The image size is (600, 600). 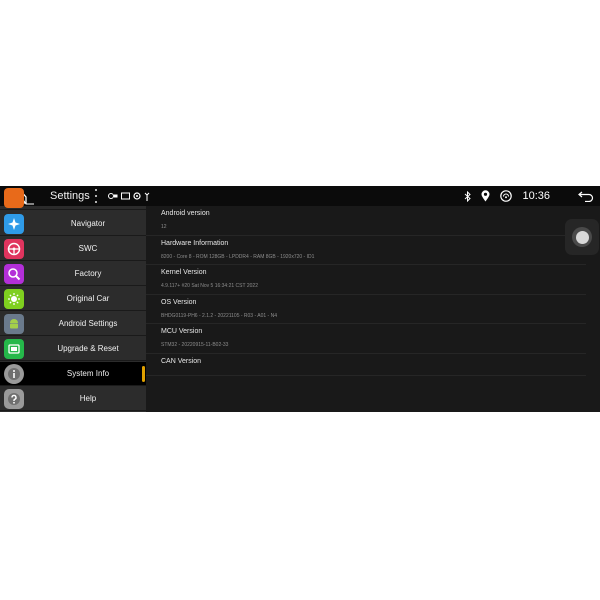 I want to click on sidebar-item-upgrade-reset: Upgrade & Reset, so click(x=73, y=349).